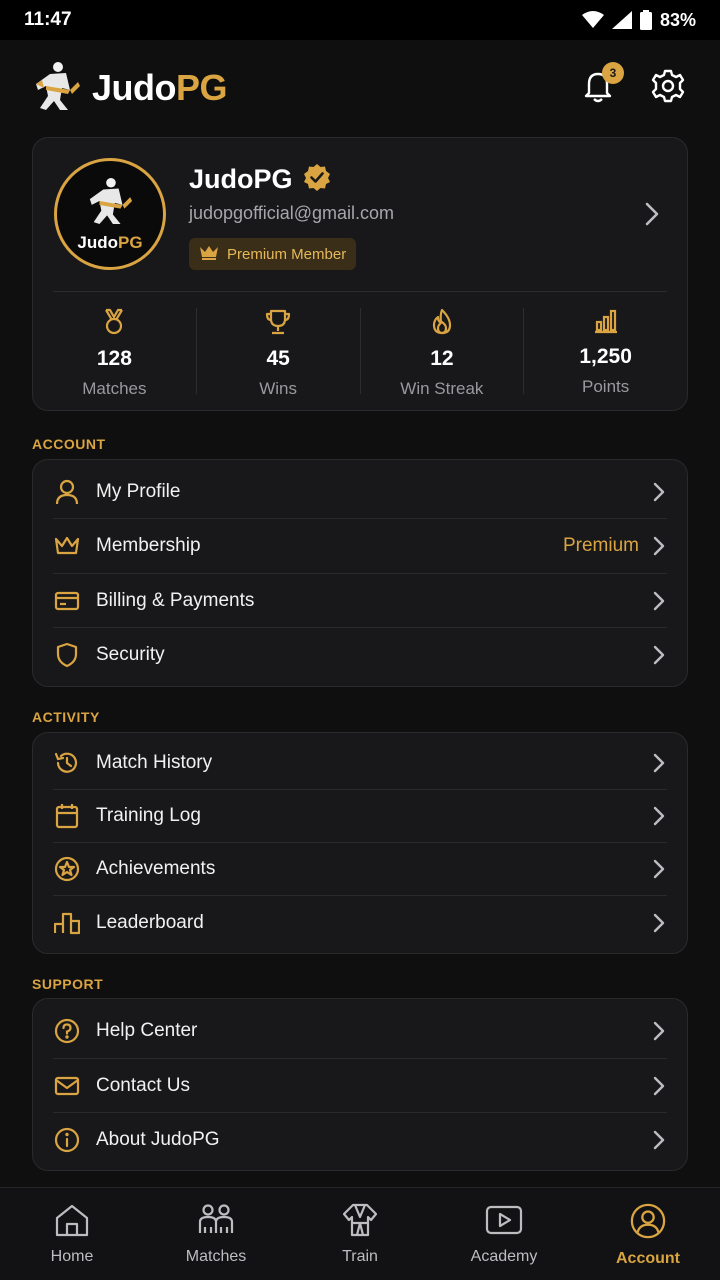 This screenshot has width=720, height=1280. Describe the element at coordinates (360, 291) in the screenshot. I see `divider` at that location.